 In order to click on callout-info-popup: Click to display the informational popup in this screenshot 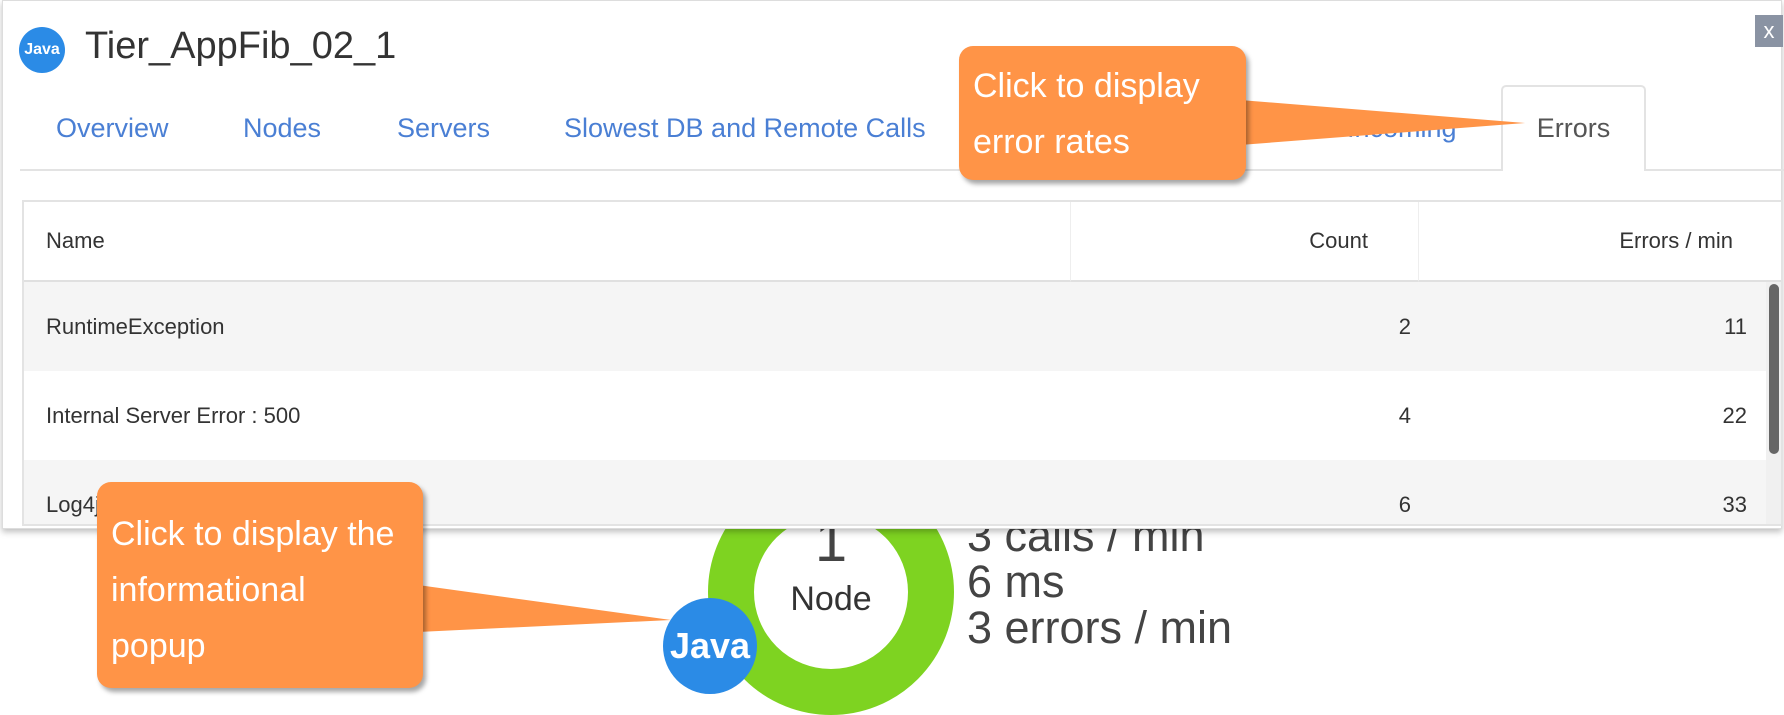, I will do `click(260, 585)`.